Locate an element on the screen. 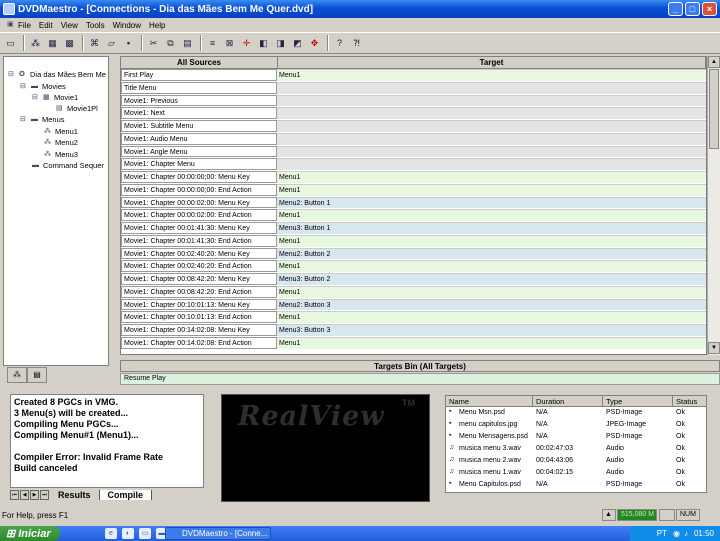  source-cell: Movie1: Chapter 00:10:01:13: Menu Key is located at coordinates (199, 304).